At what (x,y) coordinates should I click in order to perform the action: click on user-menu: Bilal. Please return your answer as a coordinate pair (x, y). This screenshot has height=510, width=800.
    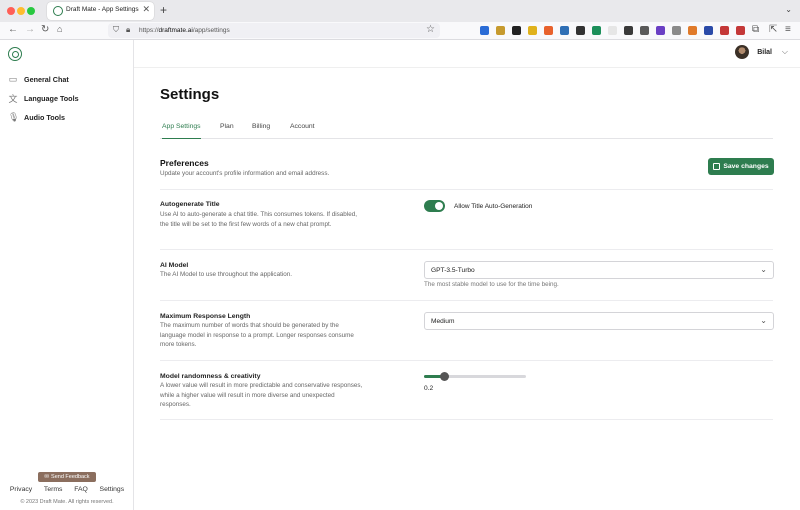
    Looking at the image, I should click on (753, 52).